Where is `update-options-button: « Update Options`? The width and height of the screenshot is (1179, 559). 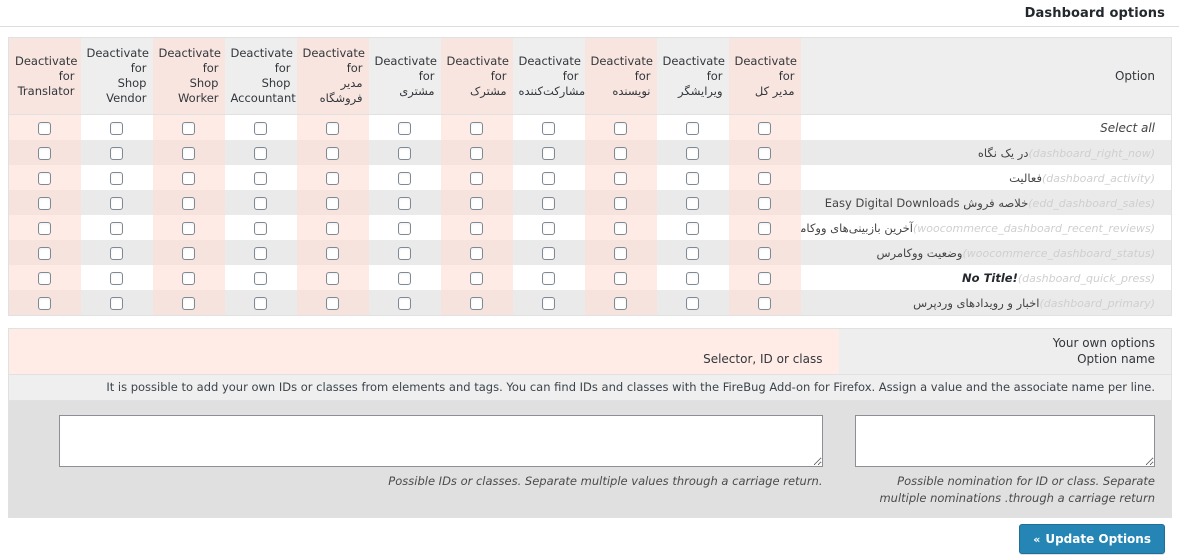
update-options-button: « Update Options is located at coordinates (1092, 539).